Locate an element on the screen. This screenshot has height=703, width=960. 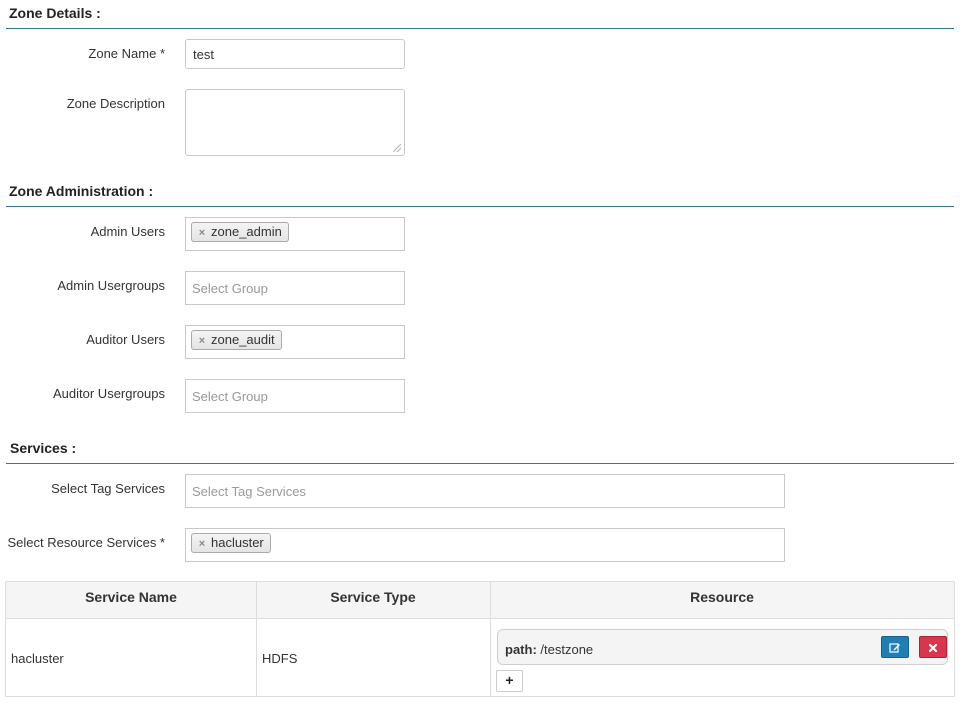
auditor-usergroups-label: Auditor Usergroups is located at coordinates (109, 393).